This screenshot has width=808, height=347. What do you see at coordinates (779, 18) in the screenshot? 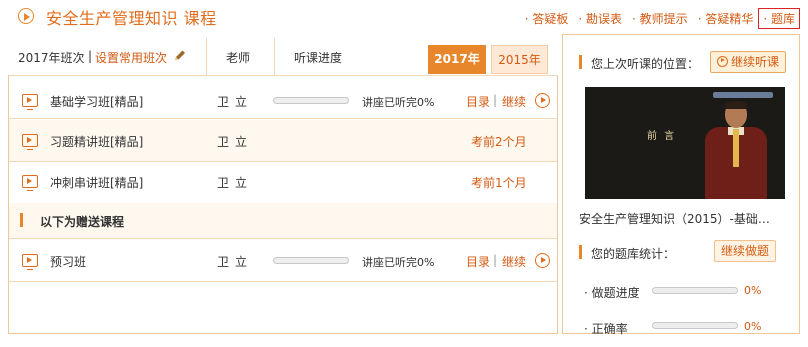
I see `link-question-bank: 题库` at bounding box center [779, 18].